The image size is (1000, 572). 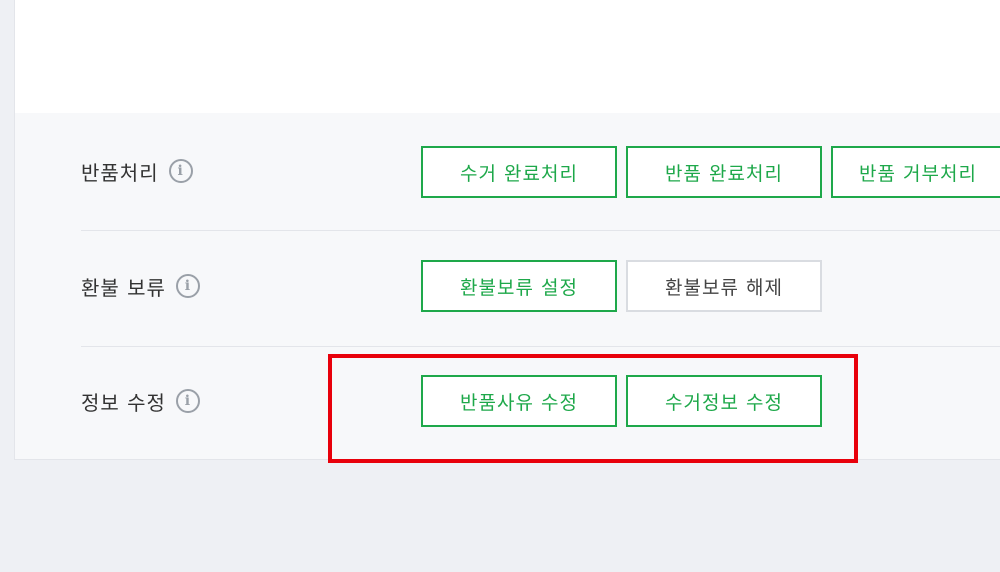 What do you see at coordinates (724, 172) in the screenshot?
I see `return-complete-button: 반품 완료처리` at bounding box center [724, 172].